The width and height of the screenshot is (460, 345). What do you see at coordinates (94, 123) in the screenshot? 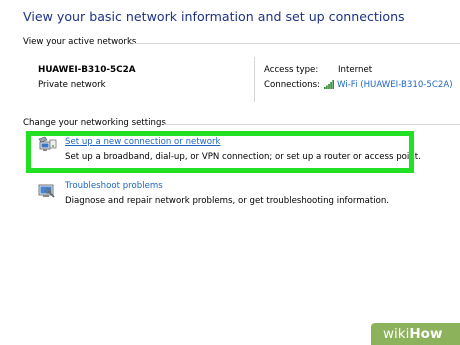
I see `networking-settings-section-label: Change your networking settings` at bounding box center [94, 123].